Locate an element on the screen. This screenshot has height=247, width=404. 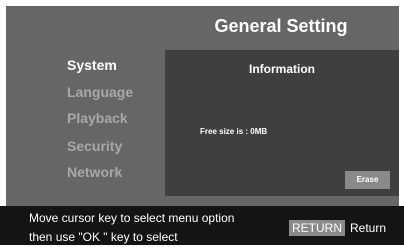
return-key-badge: RETURN is located at coordinates (317, 228).